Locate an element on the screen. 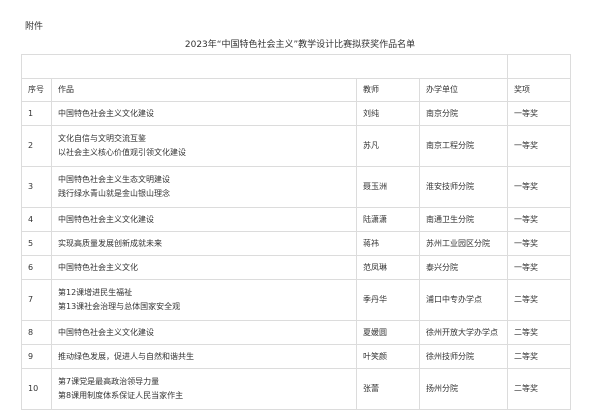 Image resolution: width=600 pixels, height=410 pixels. unit-cell: 南京工程分院 is located at coordinates (463, 146).